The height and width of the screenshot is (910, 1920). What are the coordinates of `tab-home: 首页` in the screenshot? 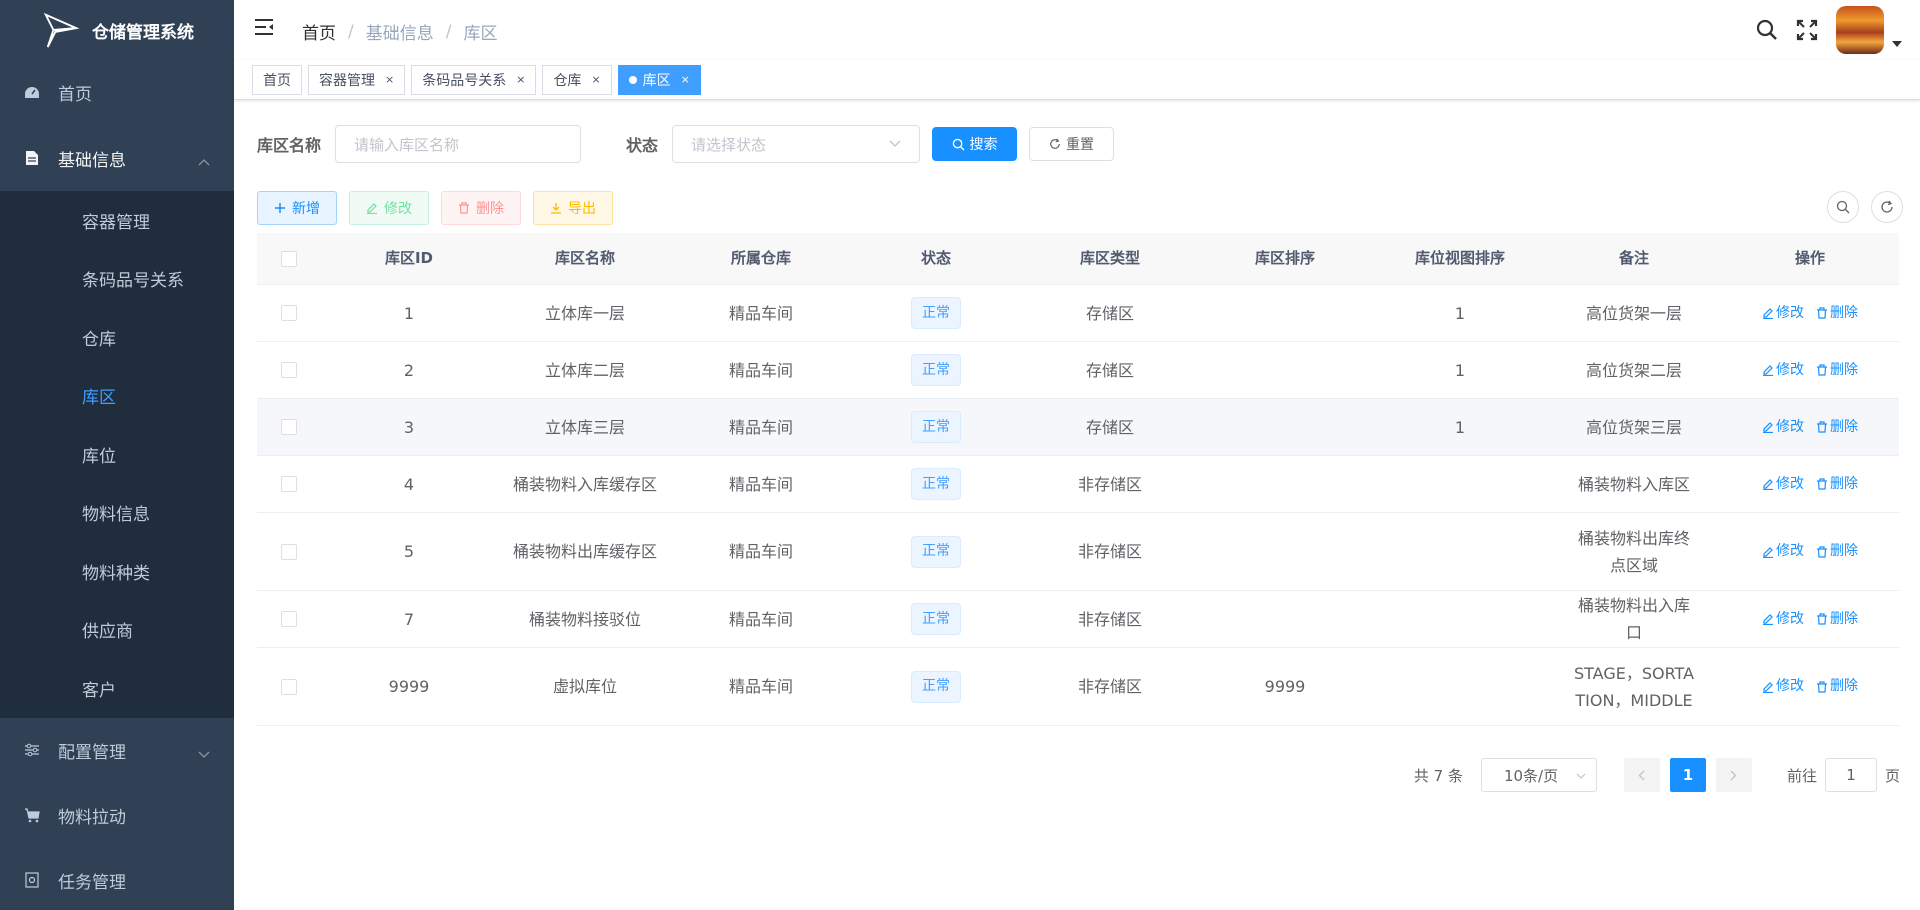 It's located at (277, 79).